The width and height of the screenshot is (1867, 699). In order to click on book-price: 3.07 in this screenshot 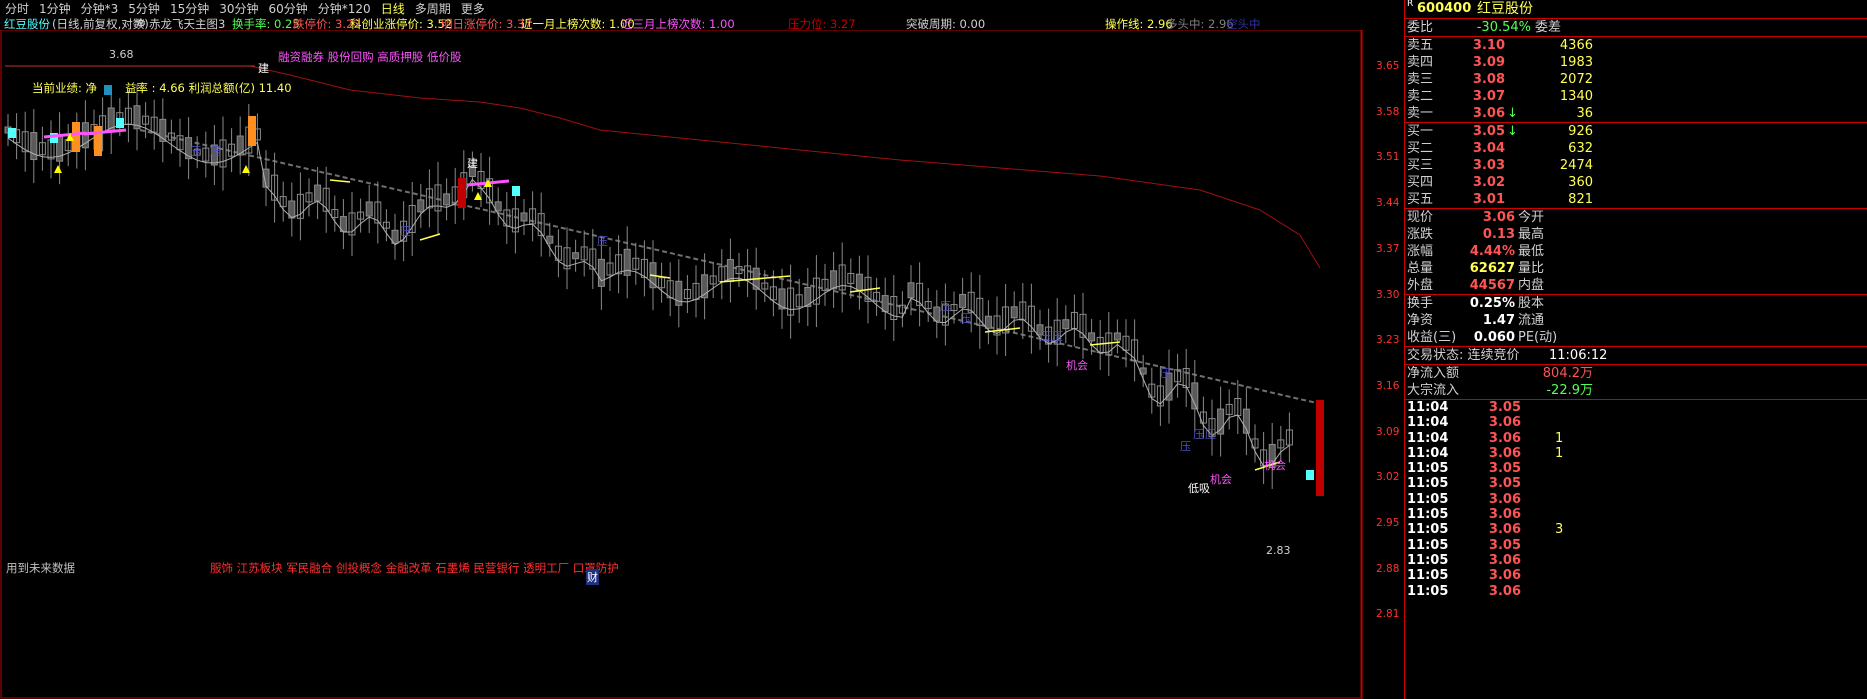, I will do `click(1488, 96)`.